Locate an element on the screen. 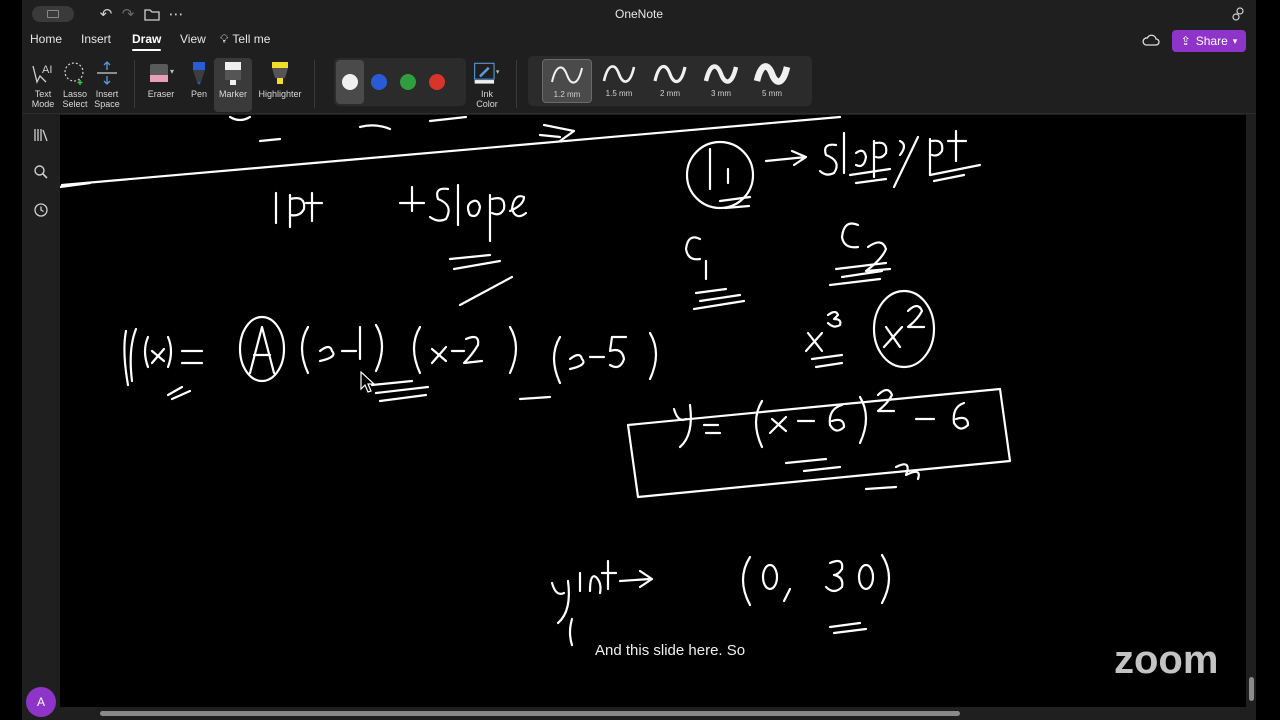 Image resolution: width=1280 pixels, height=720 pixels. search-icon is located at coordinates (41, 172).